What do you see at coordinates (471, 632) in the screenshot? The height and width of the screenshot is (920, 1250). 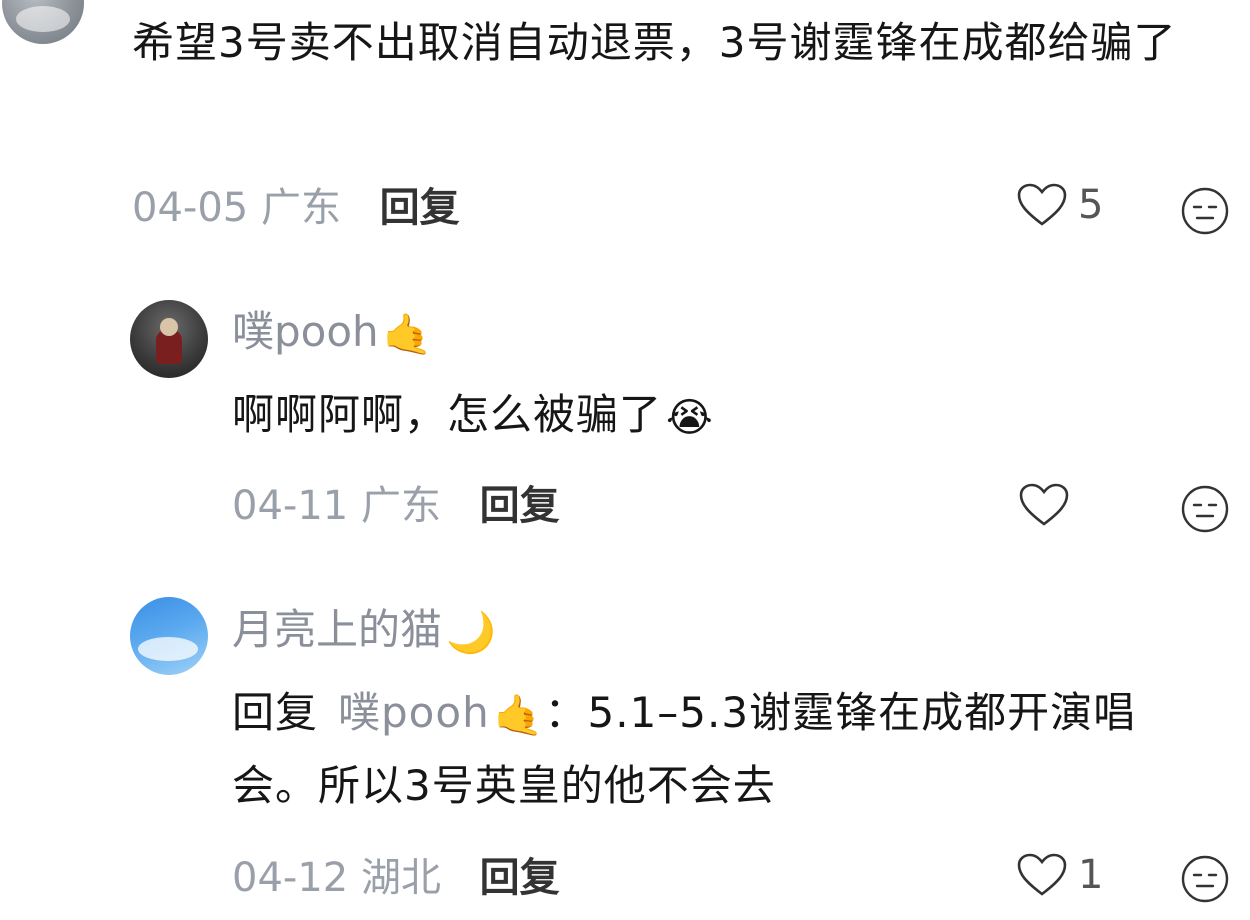 I see `crescent-moon-emoji: 🌙` at bounding box center [471, 632].